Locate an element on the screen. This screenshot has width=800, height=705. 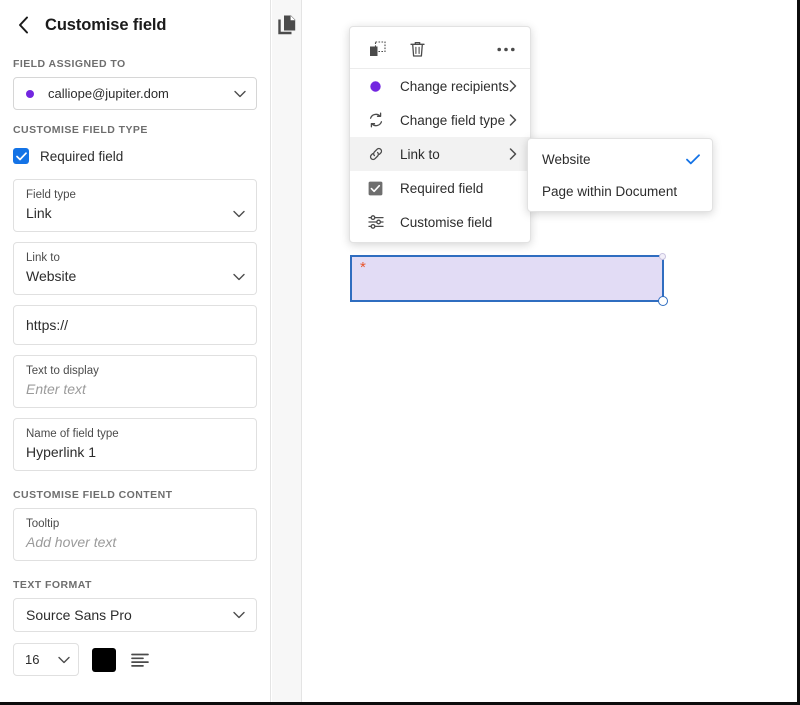
hyperlink-form-field: * is located at coordinates (509, 279).